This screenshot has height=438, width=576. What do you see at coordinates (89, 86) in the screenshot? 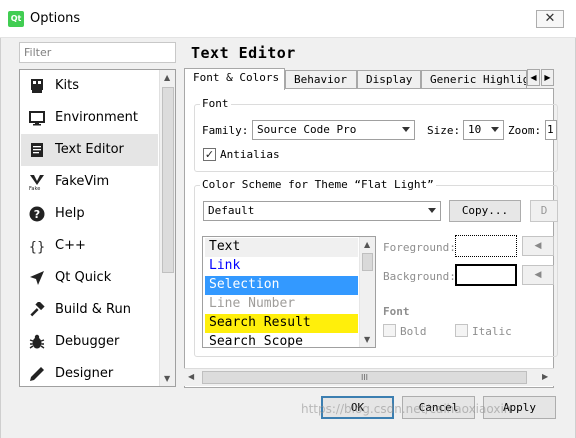
I see `sidebar-item-kits: Kits` at bounding box center [89, 86].